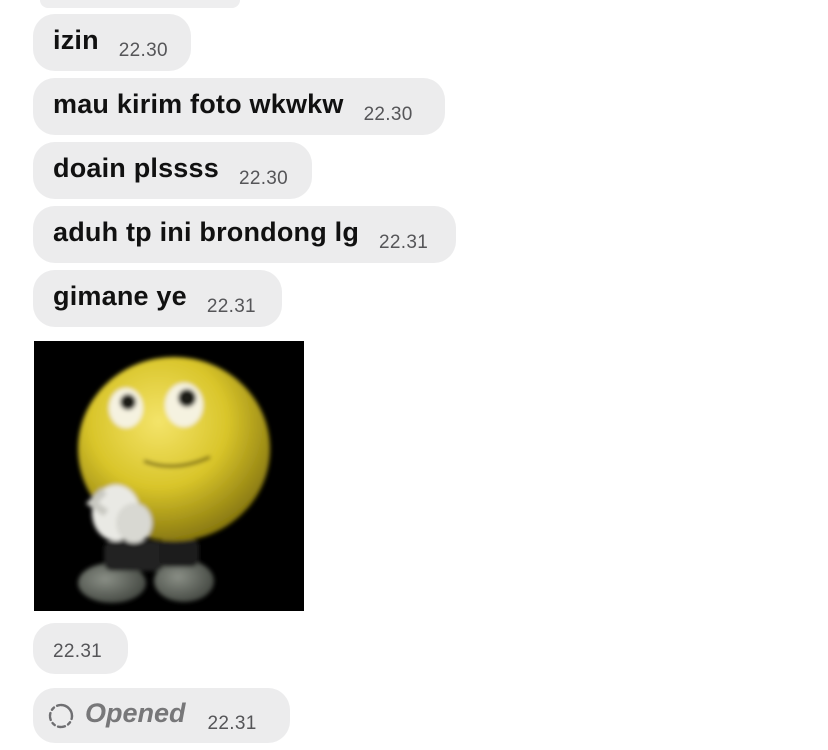  I want to click on message-text: izin, so click(76, 40).